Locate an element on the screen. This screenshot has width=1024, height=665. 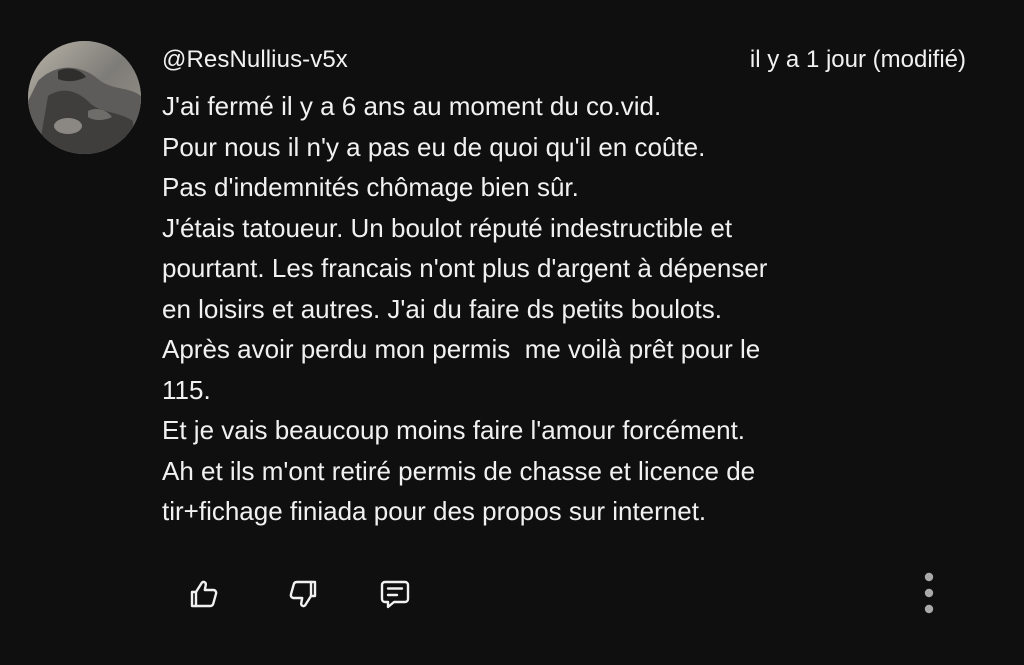
thumb-down-icon is located at coordinates (303, 594).